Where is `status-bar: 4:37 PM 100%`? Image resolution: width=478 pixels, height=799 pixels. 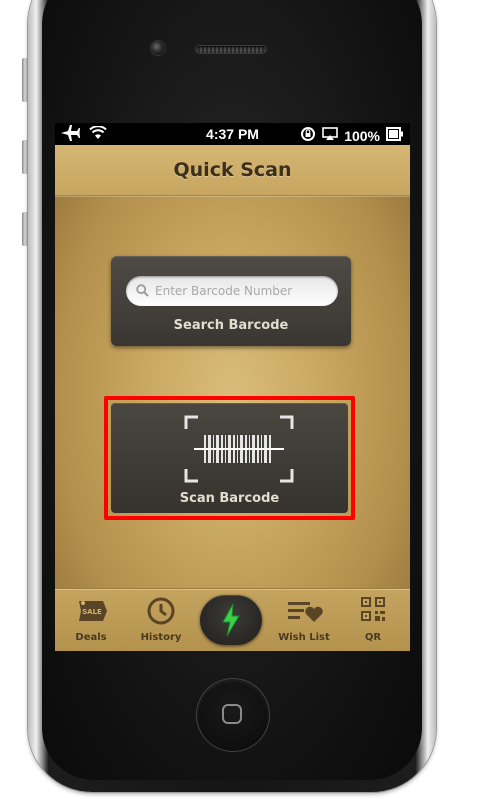
status-bar: 4:37 PM 100% is located at coordinates (232, 134).